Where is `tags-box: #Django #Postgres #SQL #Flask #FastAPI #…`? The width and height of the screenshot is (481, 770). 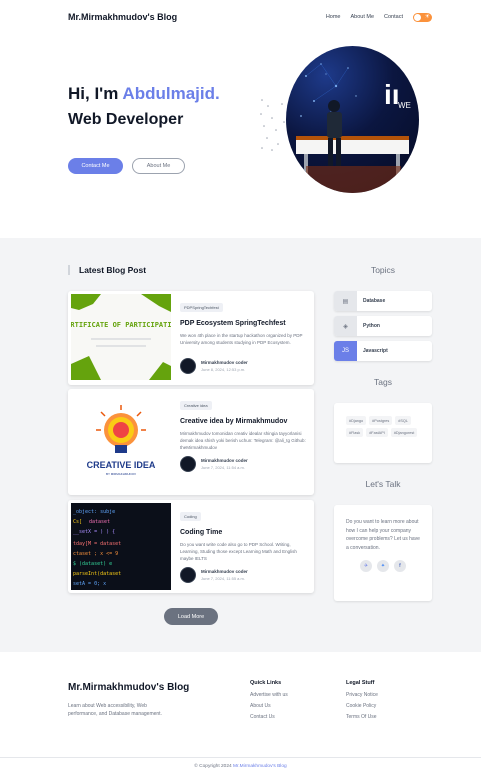 tags-box: #Django #Postgres #SQL #Flask #FastAPI #… is located at coordinates (383, 433).